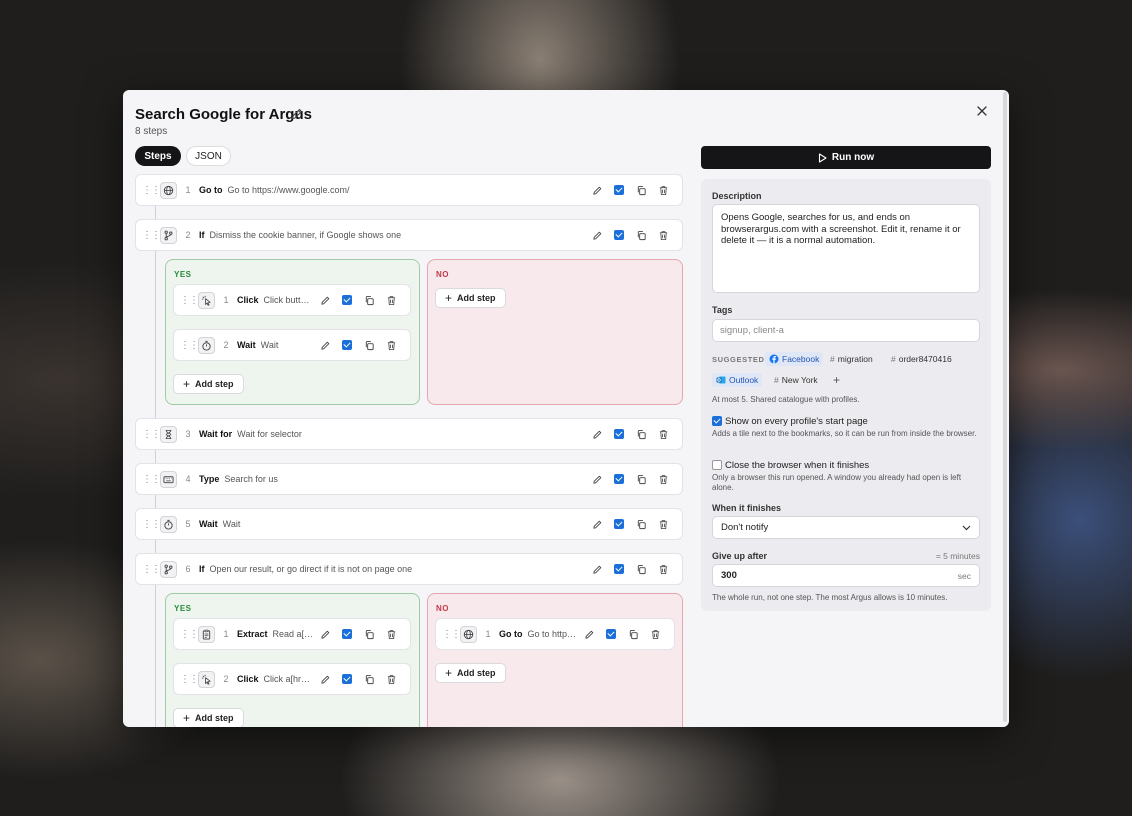 The image size is (1132, 816). Describe the element at coordinates (183, 608) in the screenshot. I see `branch-yes-label: YES` at that location.